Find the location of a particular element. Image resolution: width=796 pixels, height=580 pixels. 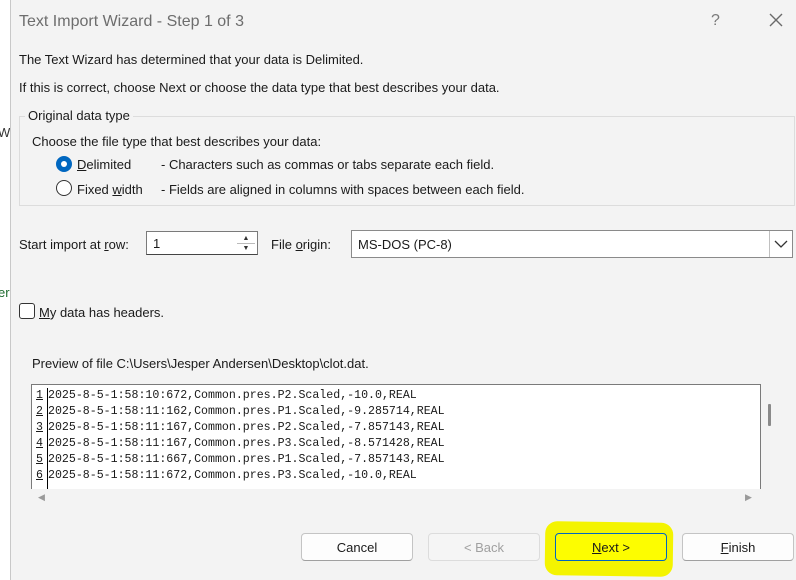

row-number: 2 is located at coordinates (39, 411).